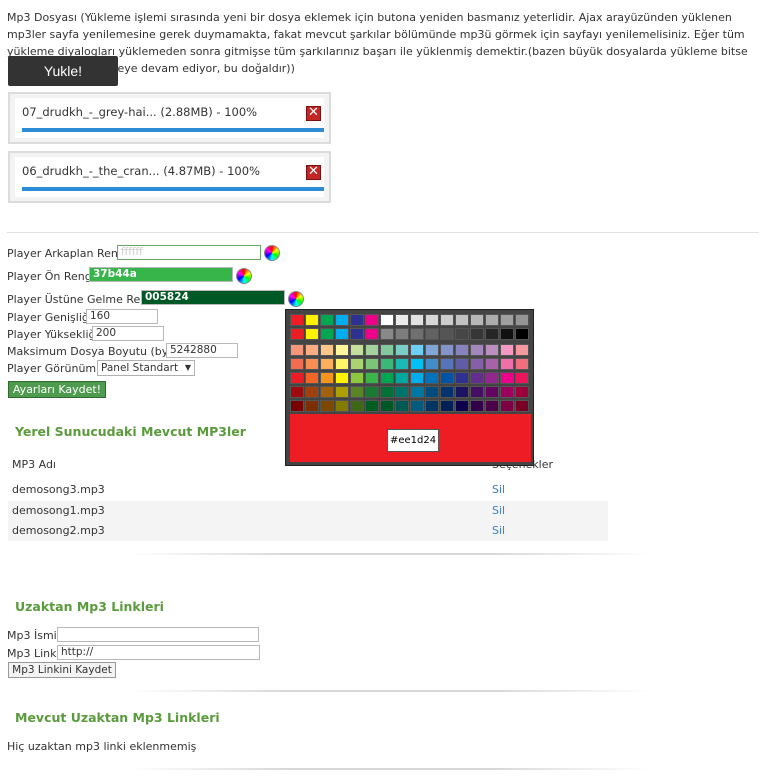  What do you see at coordinates (57, 389) in the screenshot?
I see `save-settings-button: Ayarları Kaydet!` at bounding box center [57, 389].